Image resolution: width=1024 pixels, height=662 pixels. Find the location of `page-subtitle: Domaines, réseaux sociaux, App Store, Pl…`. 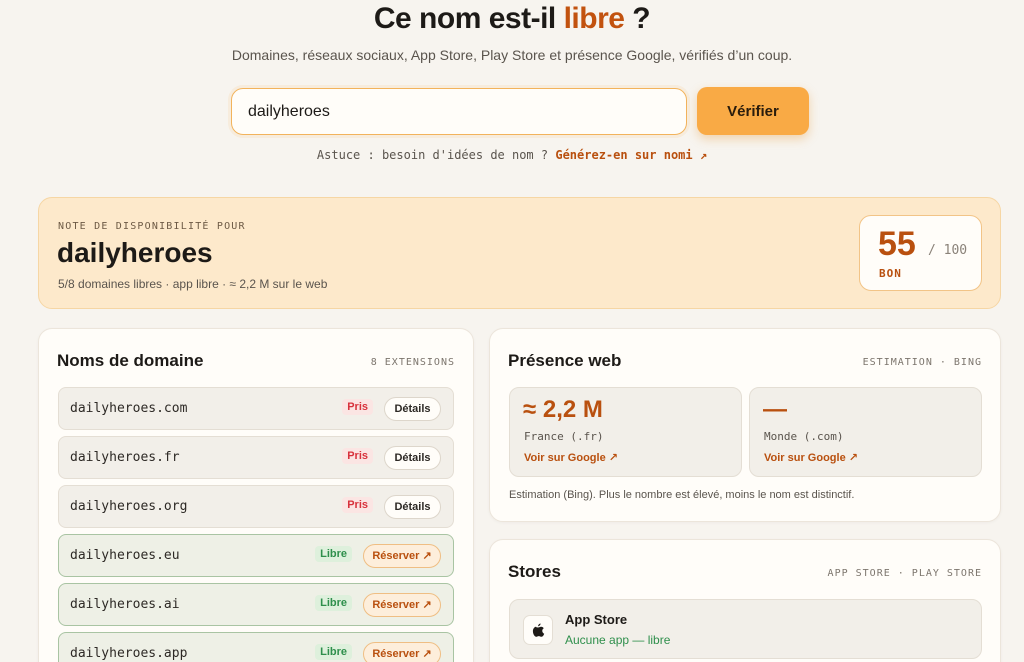

page-subtitle: Domaines, réseaux sociaux, App Store, Pl… is located at coordinates (512, 55).